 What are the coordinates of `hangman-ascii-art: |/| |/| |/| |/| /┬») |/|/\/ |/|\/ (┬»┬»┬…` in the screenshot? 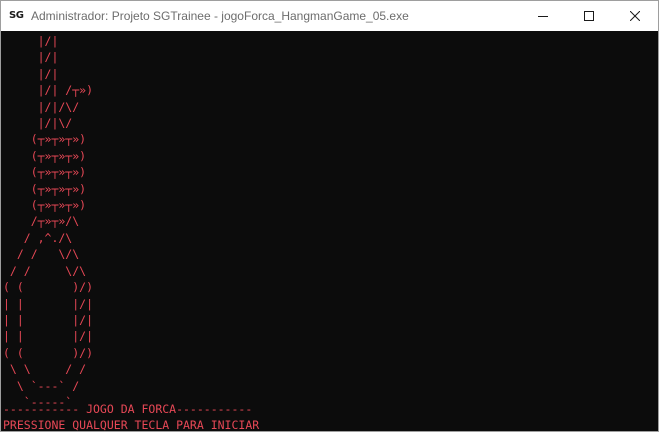 It's located at (48, 221).